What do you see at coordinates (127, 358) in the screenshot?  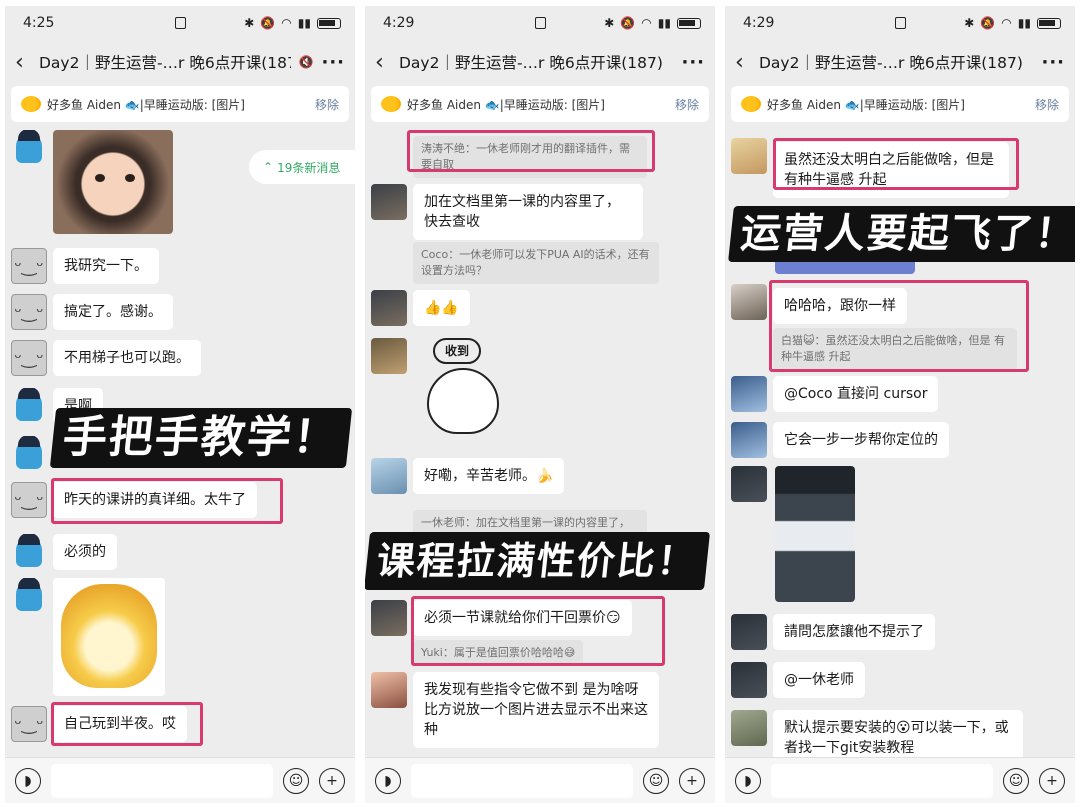 I see `message-bubble: 不用梯子也可以跑。` at bounding box center [127, 358].